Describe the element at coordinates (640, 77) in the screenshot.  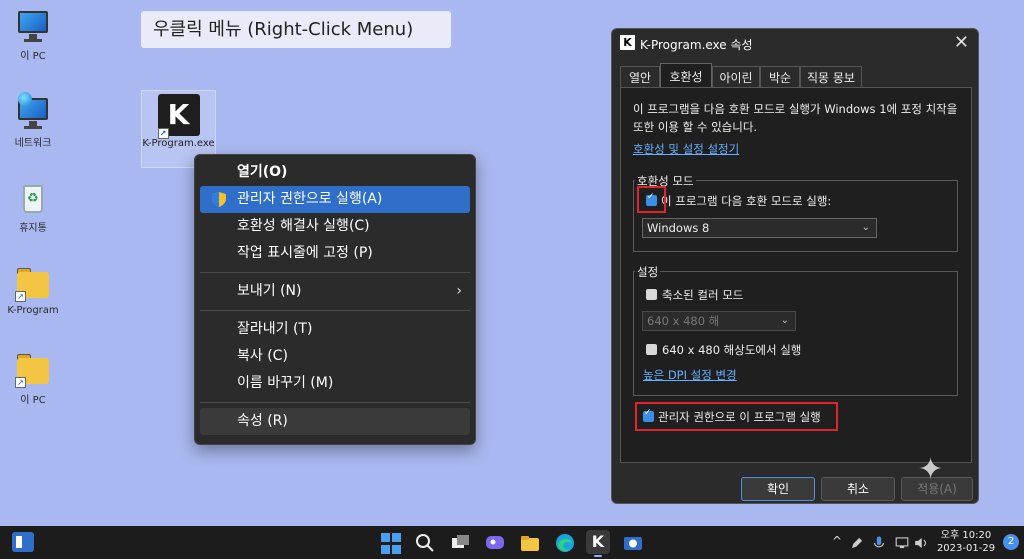
I see `tab-general: 열안` at that location.